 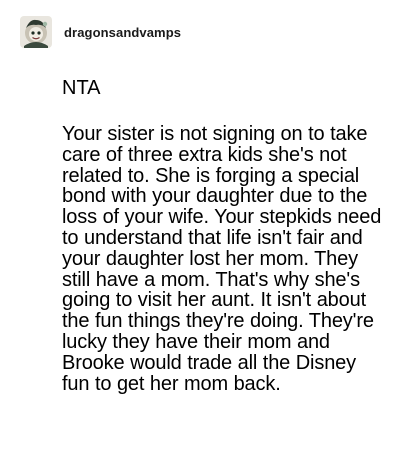 I want to click on avatar, so click(x=36, y=32).